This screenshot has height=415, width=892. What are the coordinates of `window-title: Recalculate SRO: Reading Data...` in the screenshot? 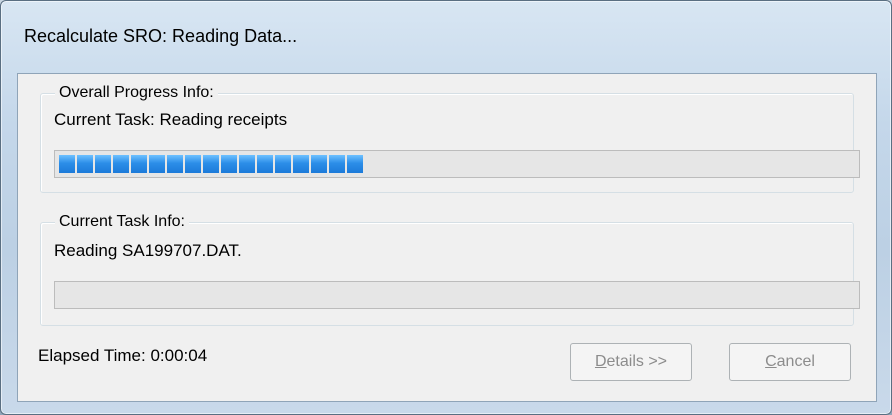 It's located at (161, 36).